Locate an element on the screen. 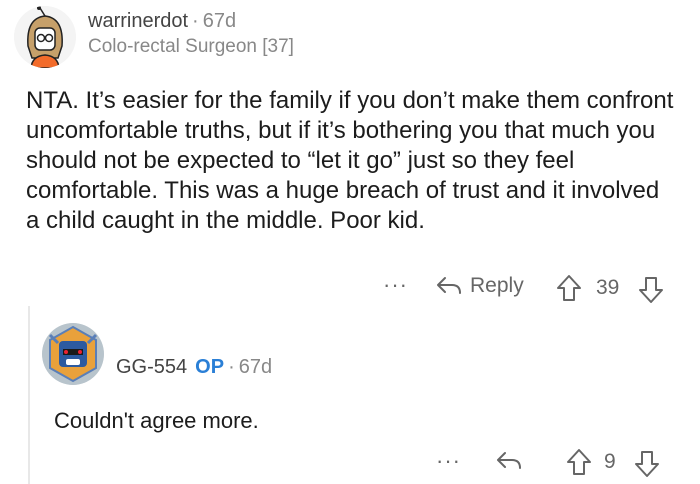 The image size is (700, 484). reply-more-options-button: ··· is located at coordinates (448, 461).